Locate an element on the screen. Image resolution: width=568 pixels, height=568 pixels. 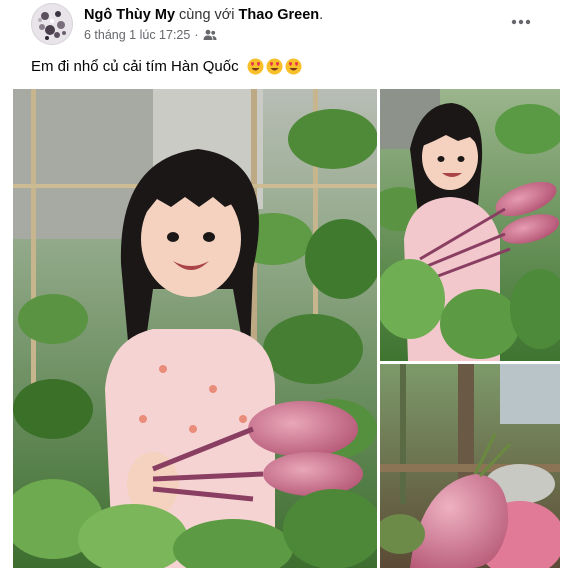
post-caption: Em đi nhổ củ cải tím Hàn Quốc is located at coordinates (166, 66).